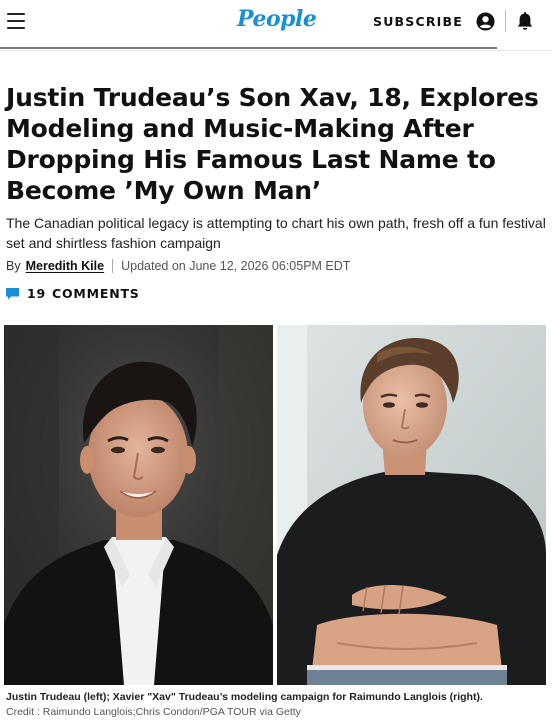  Describe the element at coordinates (16, 21) in the screenshot. I see `hamburger-menu-icon` at that location.